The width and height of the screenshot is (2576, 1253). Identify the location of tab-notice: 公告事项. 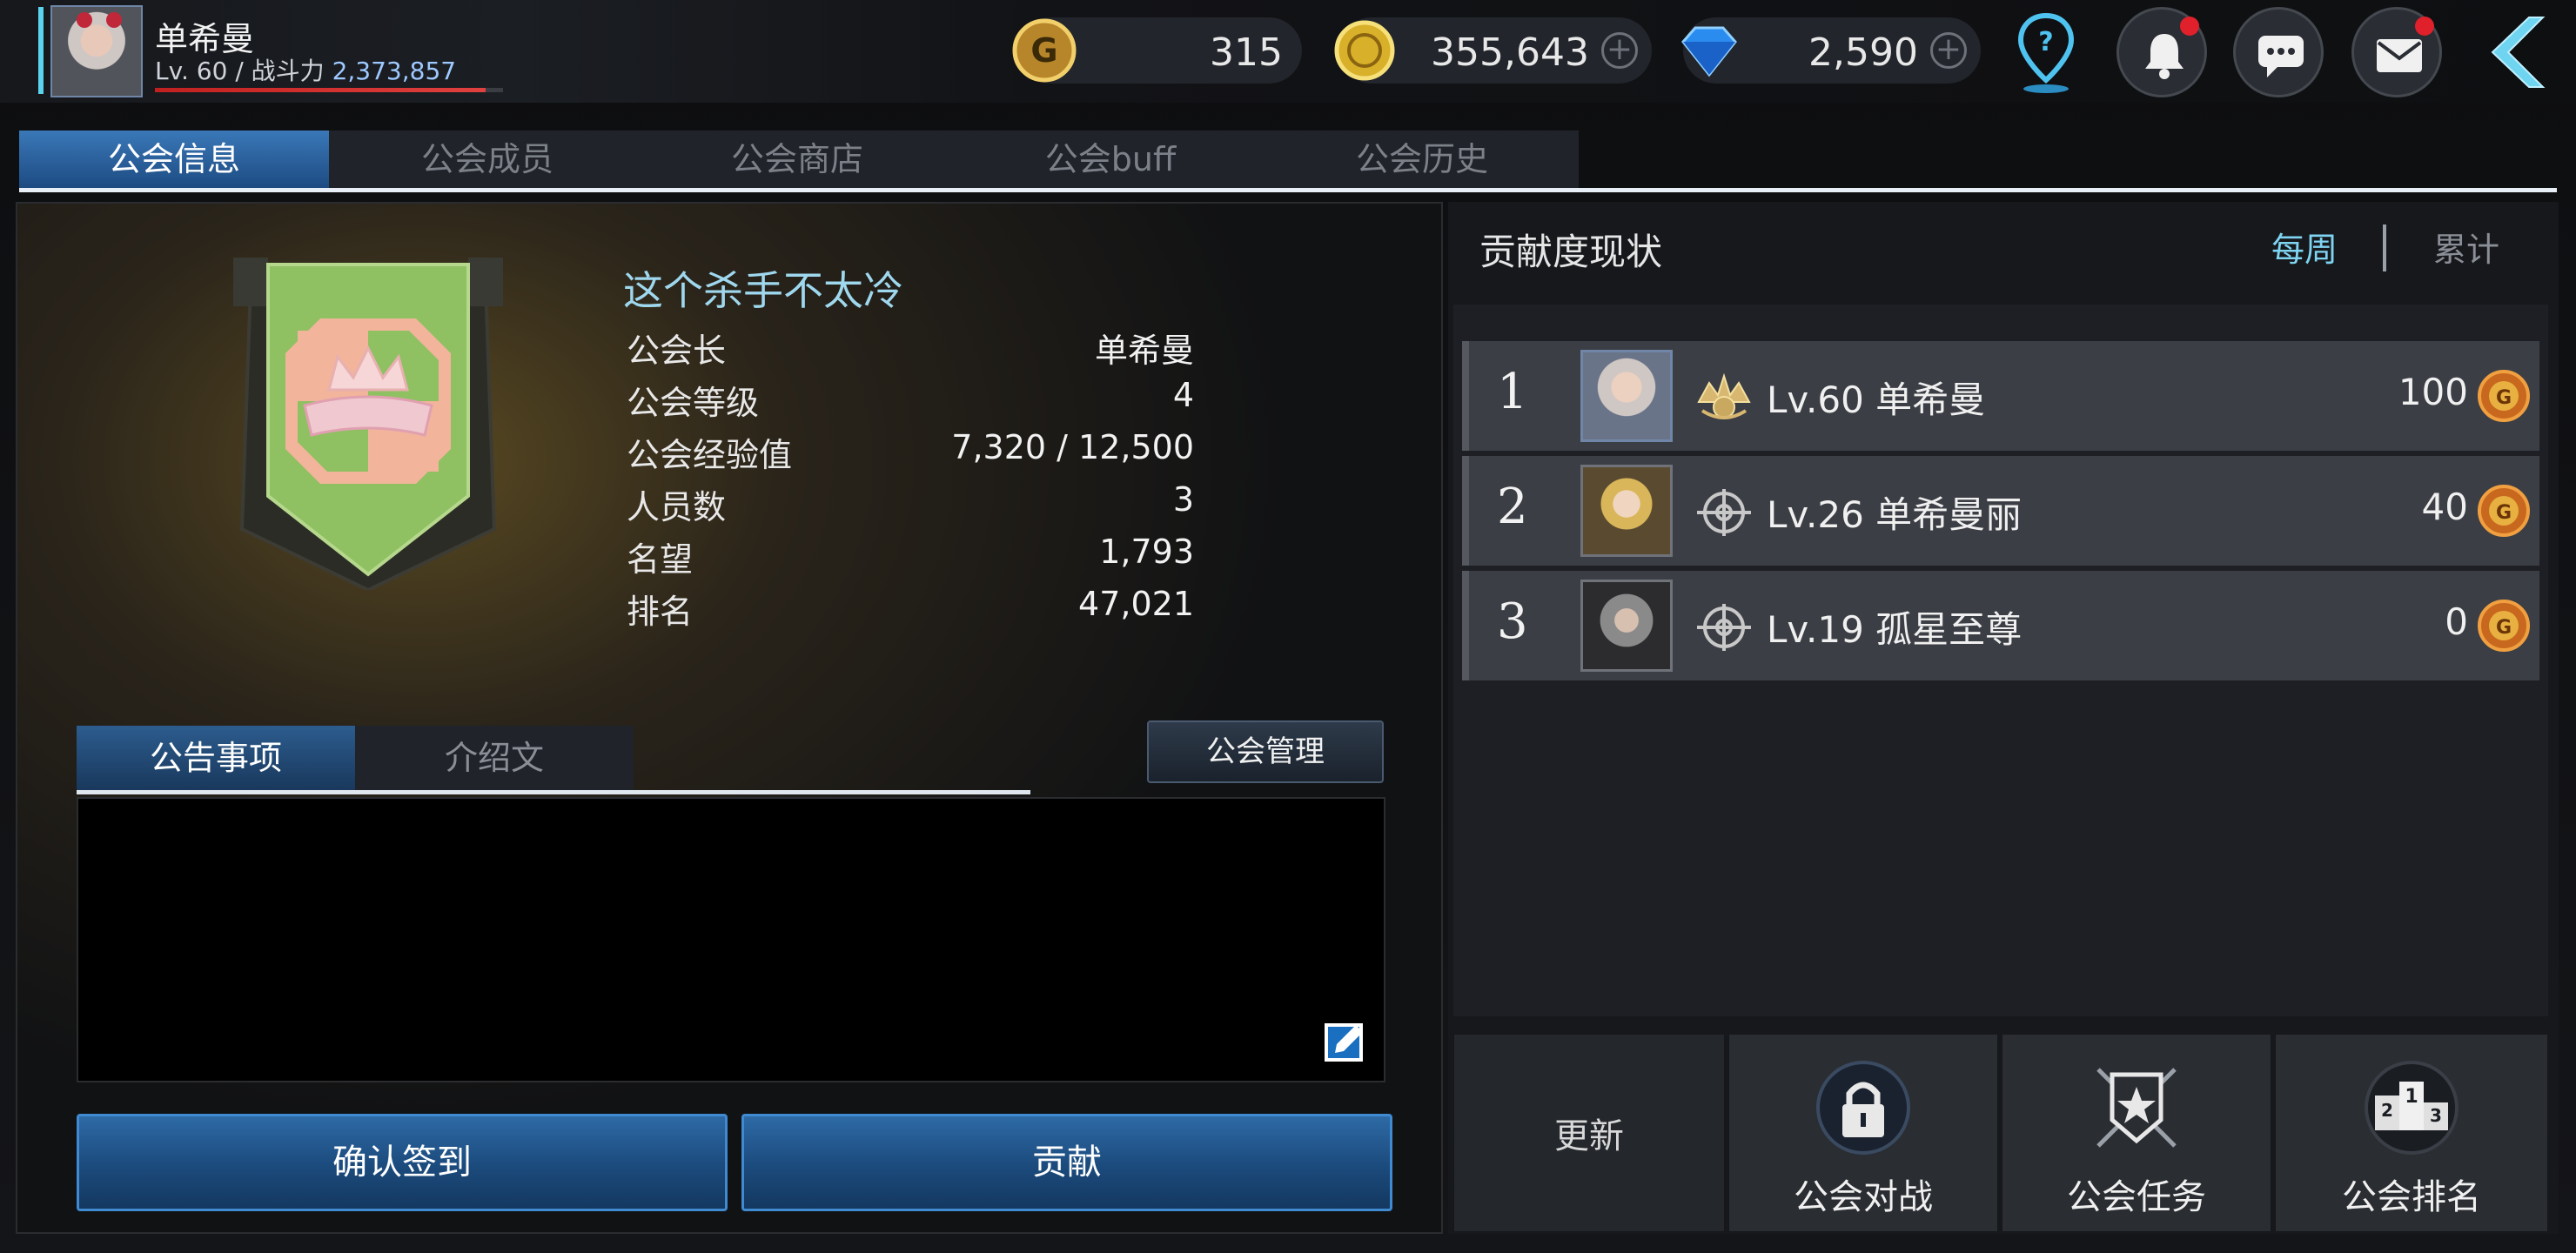
(216, 758).